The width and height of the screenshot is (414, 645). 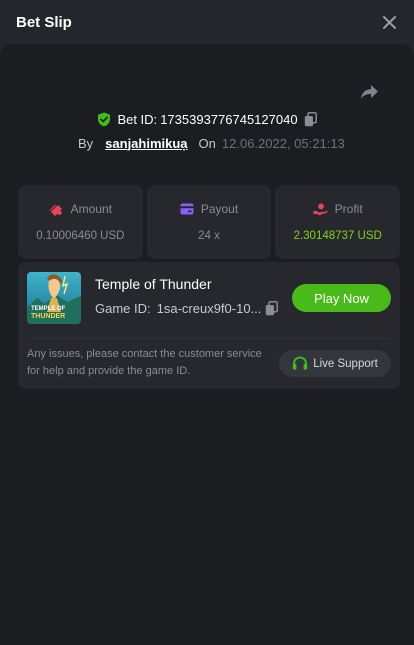 What do you see at coordinates (283, 143) in the screenshot?
I see `bet-date: 12.06.2022, 05:21:13` at bounding box center [283, 143].